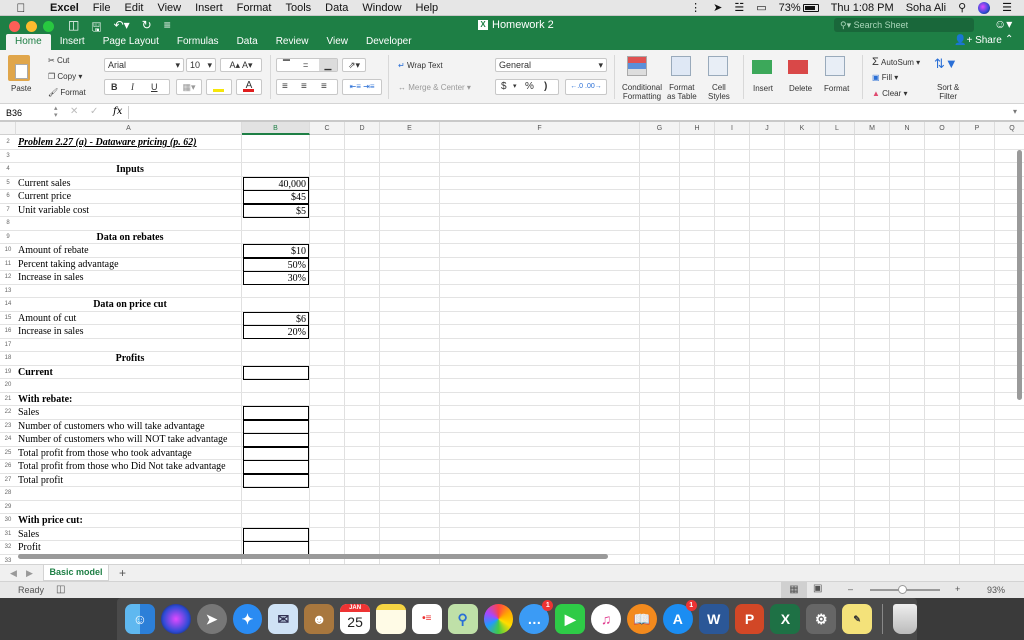  I want to click on dock-excel: X, so click(785, 619).